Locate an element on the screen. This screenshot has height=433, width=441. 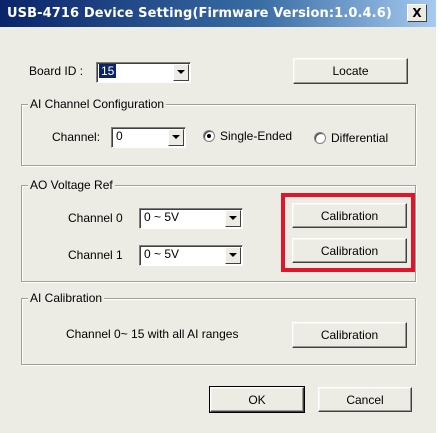
single-ended-radio is located at coordinates (209, 136).